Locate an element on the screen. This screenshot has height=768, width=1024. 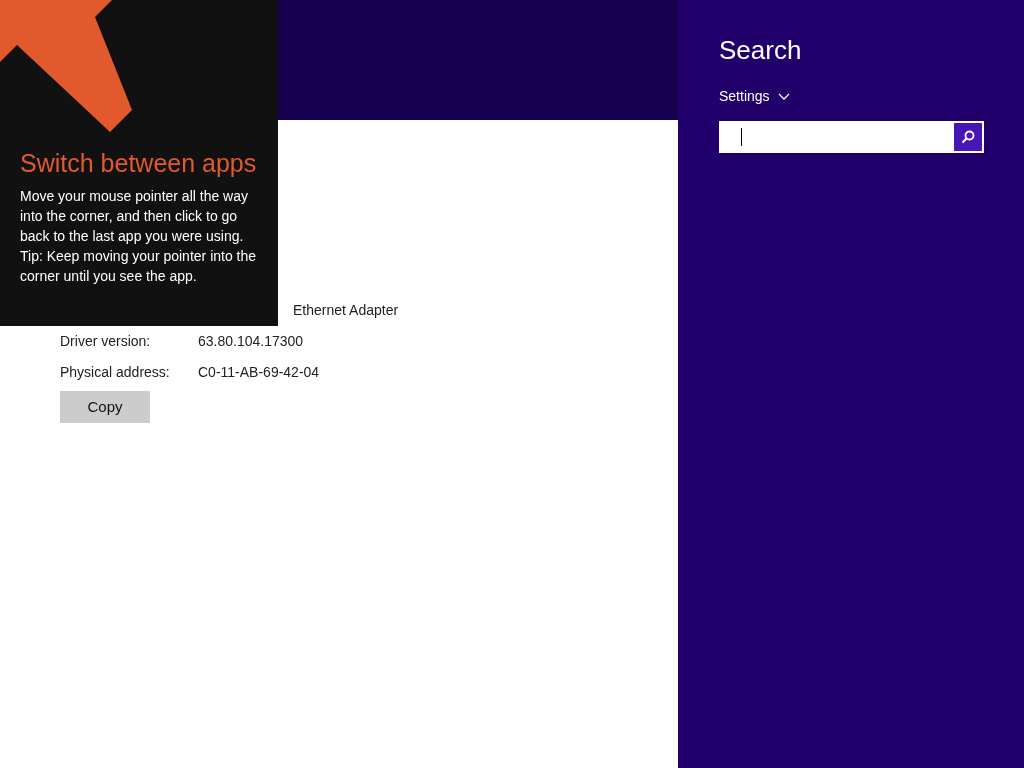
text-cursor is located at coordinates (741, 137).